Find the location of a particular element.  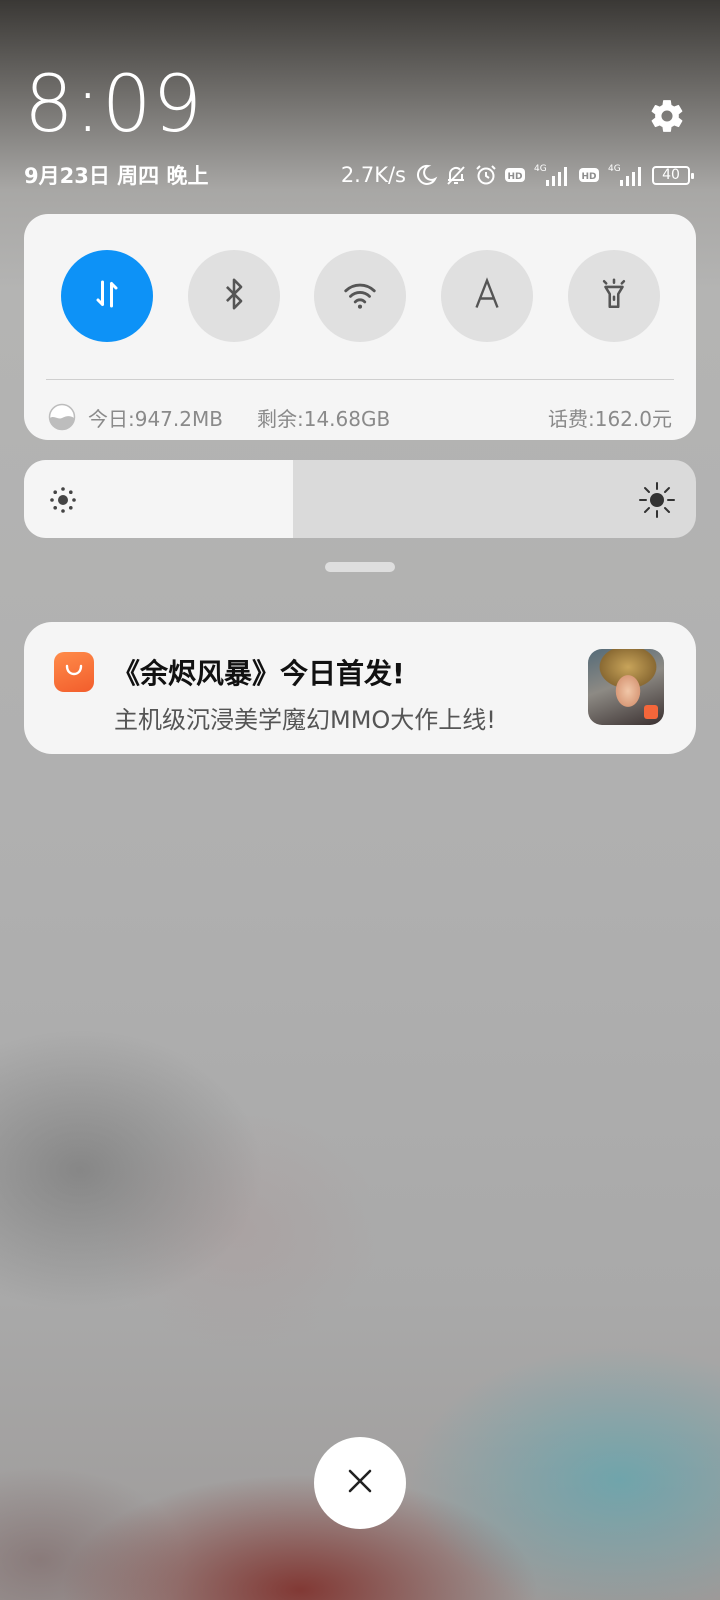

battery-indicator: 40 is located at coordinates (673, 175).